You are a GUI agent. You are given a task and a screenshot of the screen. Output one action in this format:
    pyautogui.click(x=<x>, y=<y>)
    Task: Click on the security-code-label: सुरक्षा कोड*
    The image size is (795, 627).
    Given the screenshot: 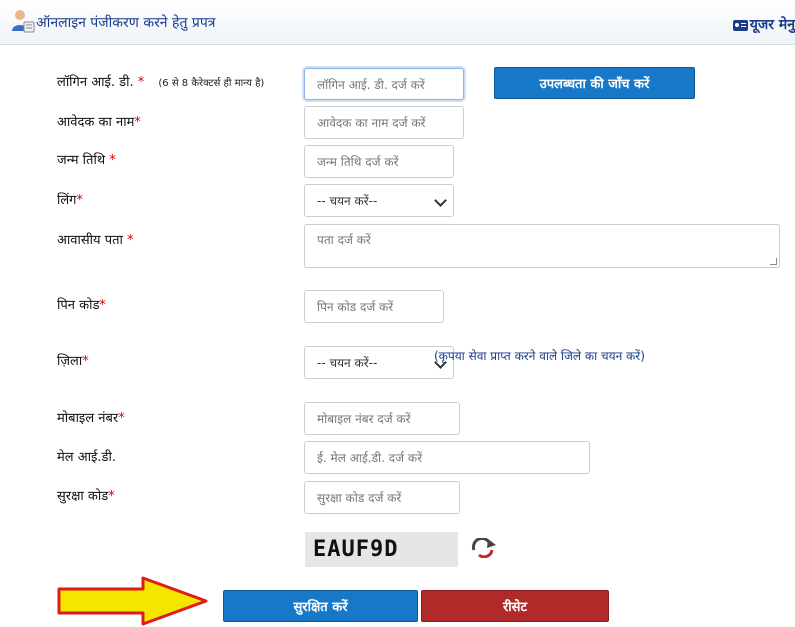 What is the action you would take?
    pyautogui.click(x=86, y=495)
    